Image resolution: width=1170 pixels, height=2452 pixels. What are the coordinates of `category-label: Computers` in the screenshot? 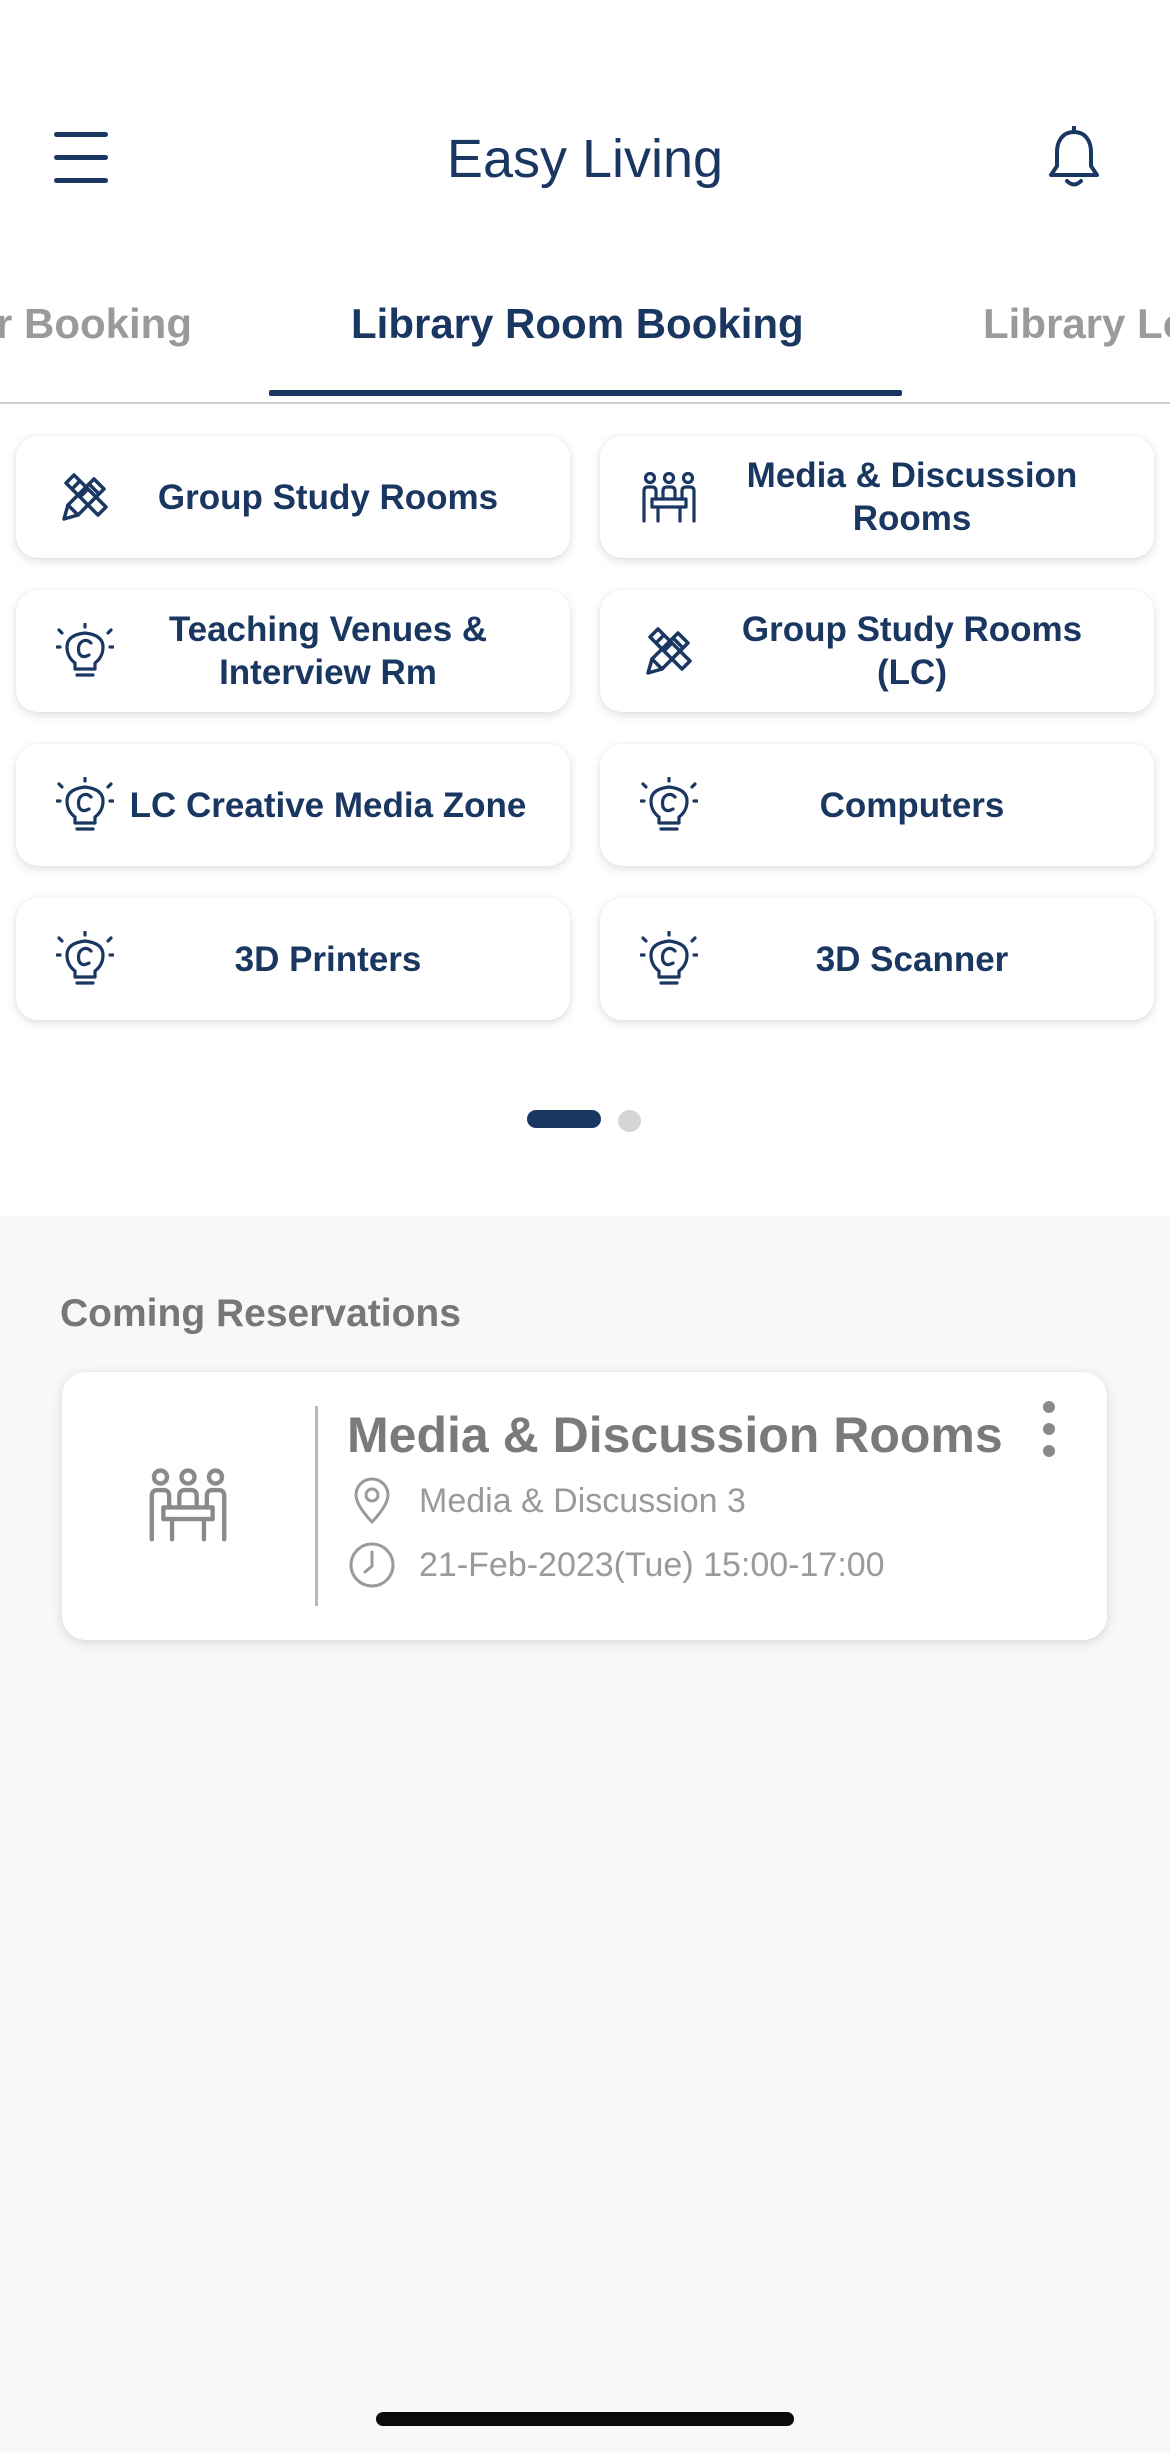 It's located at (912, 805).